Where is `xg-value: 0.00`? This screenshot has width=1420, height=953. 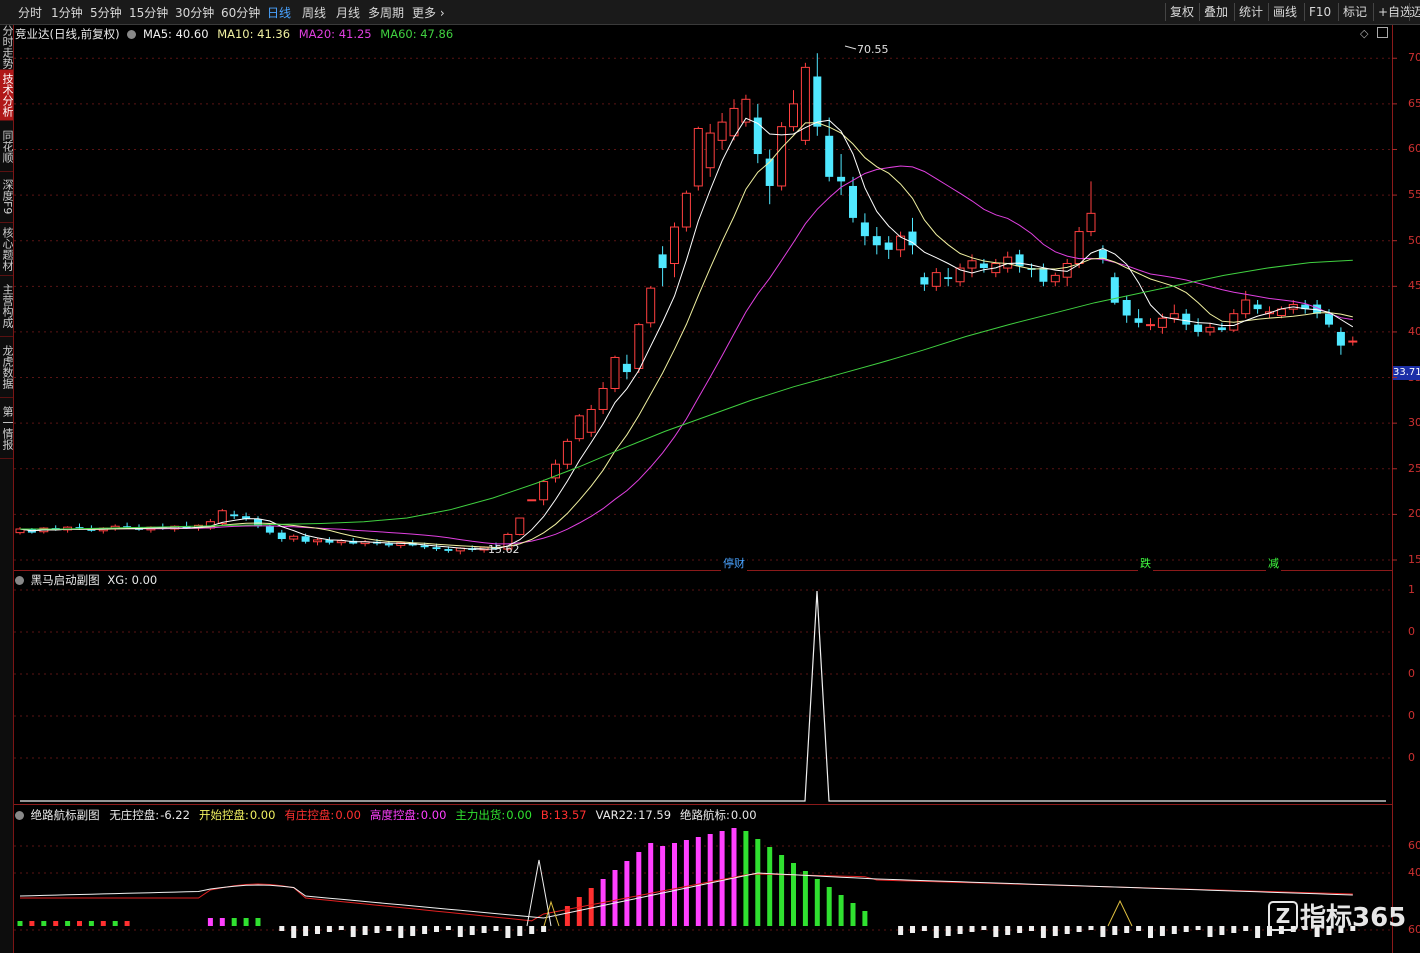
xg-value: 0.00 is located at coordinates (144, 580).